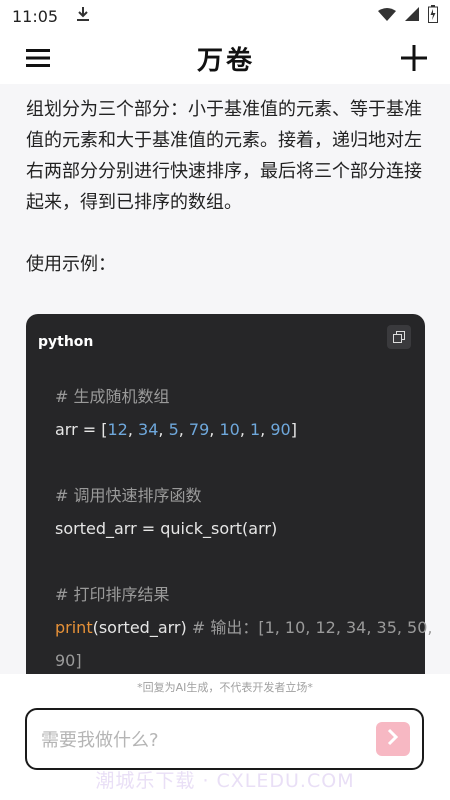  What do you see at coordinates (166, 528) in the screenshot?
I see `code-line-sorted: sorted_arr = quick_sort(arr)` at bounding box center [166, 528].